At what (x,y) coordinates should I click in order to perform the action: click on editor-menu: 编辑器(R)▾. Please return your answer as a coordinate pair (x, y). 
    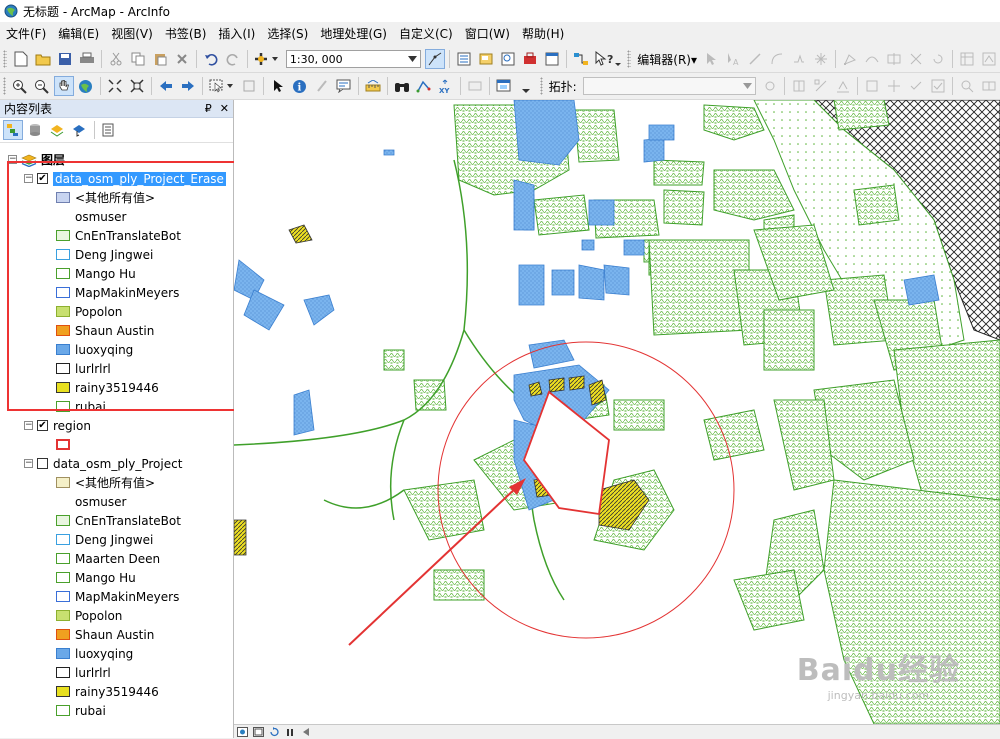
    Looking at the image, I should click on (667, 59).